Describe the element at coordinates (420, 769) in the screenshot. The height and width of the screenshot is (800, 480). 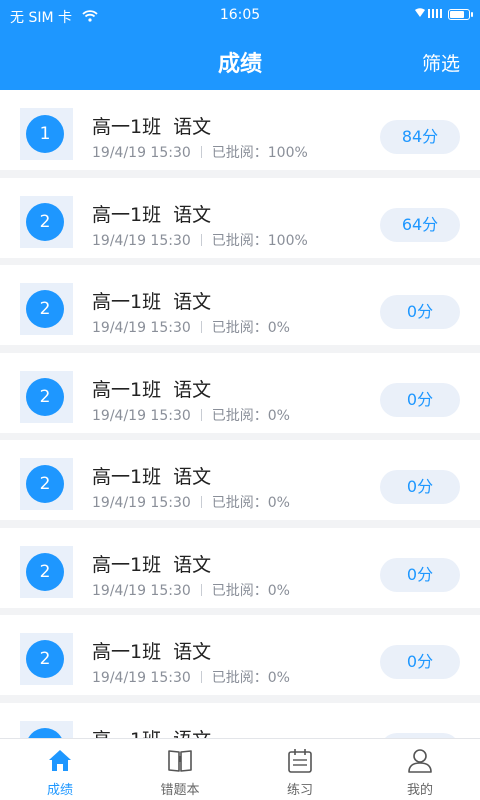
I see `tab-profile: 我的` at that location.